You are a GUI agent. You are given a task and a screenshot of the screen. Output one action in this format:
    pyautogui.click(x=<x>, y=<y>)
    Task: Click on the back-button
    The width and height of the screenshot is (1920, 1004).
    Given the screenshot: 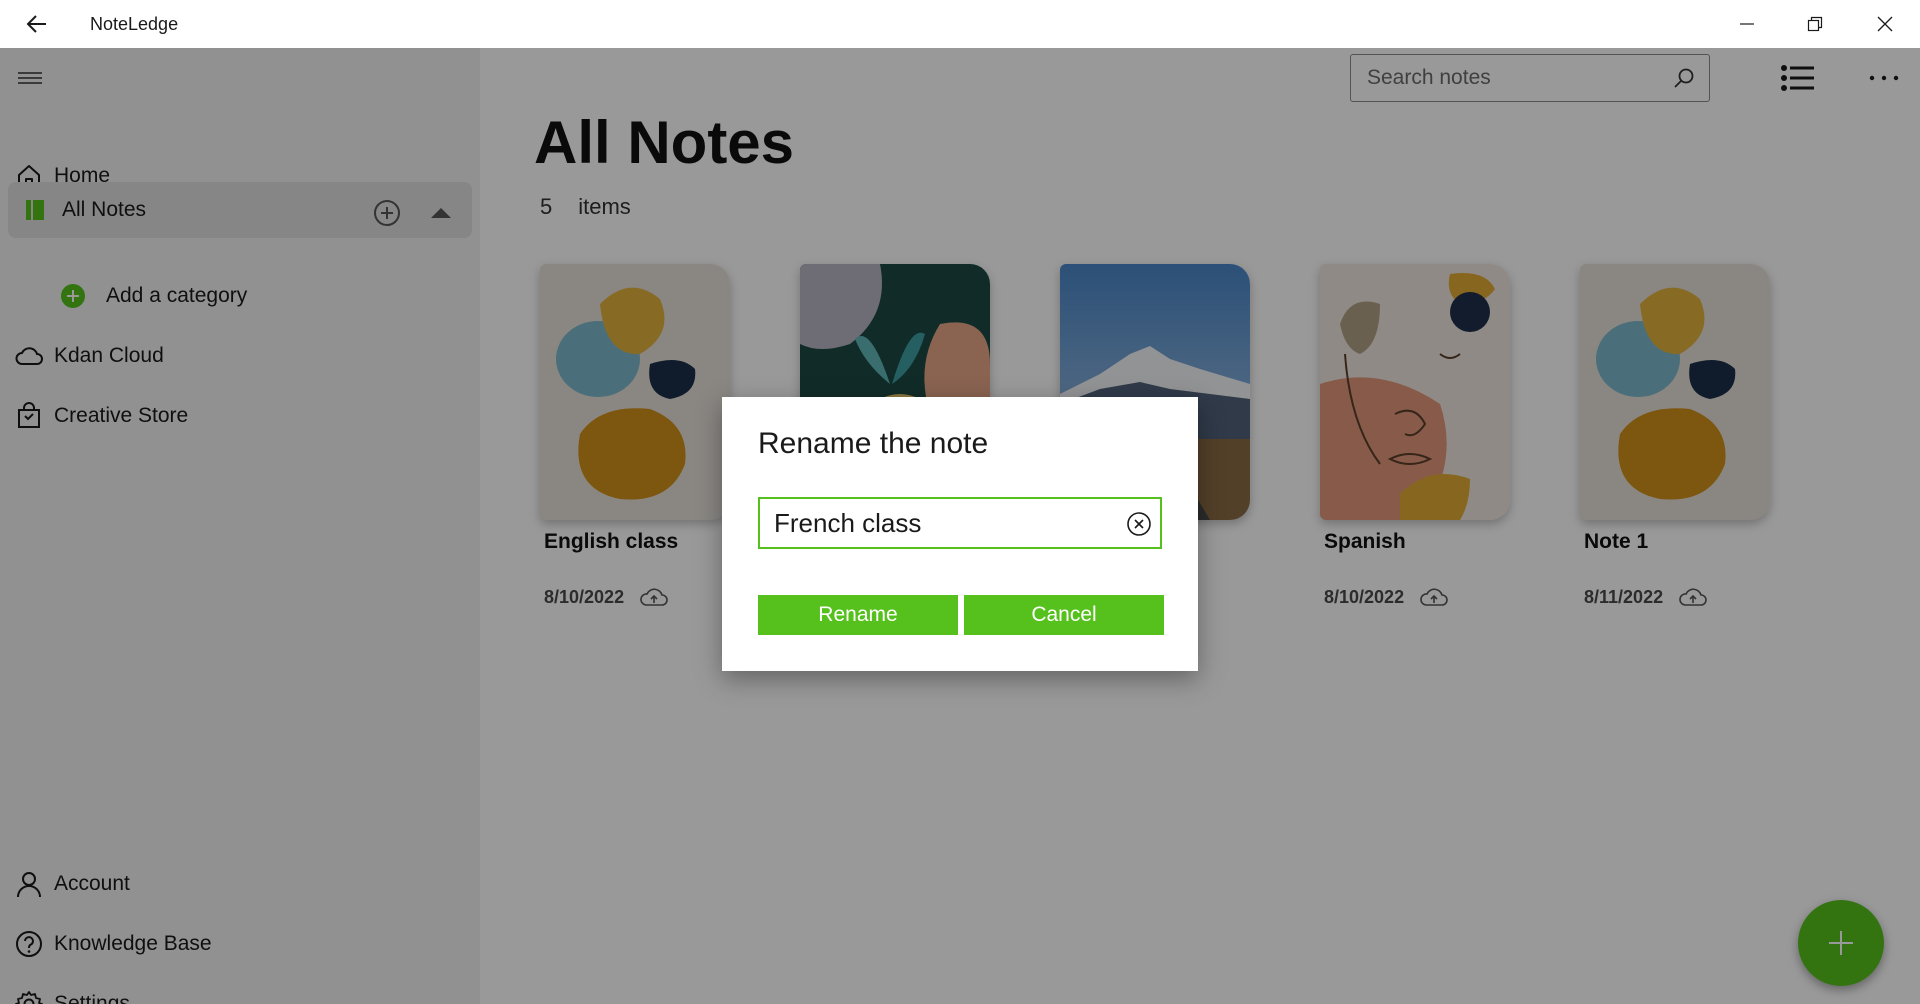 What is the action you would take?
    pyautogui.click(x=36, y=24)
    